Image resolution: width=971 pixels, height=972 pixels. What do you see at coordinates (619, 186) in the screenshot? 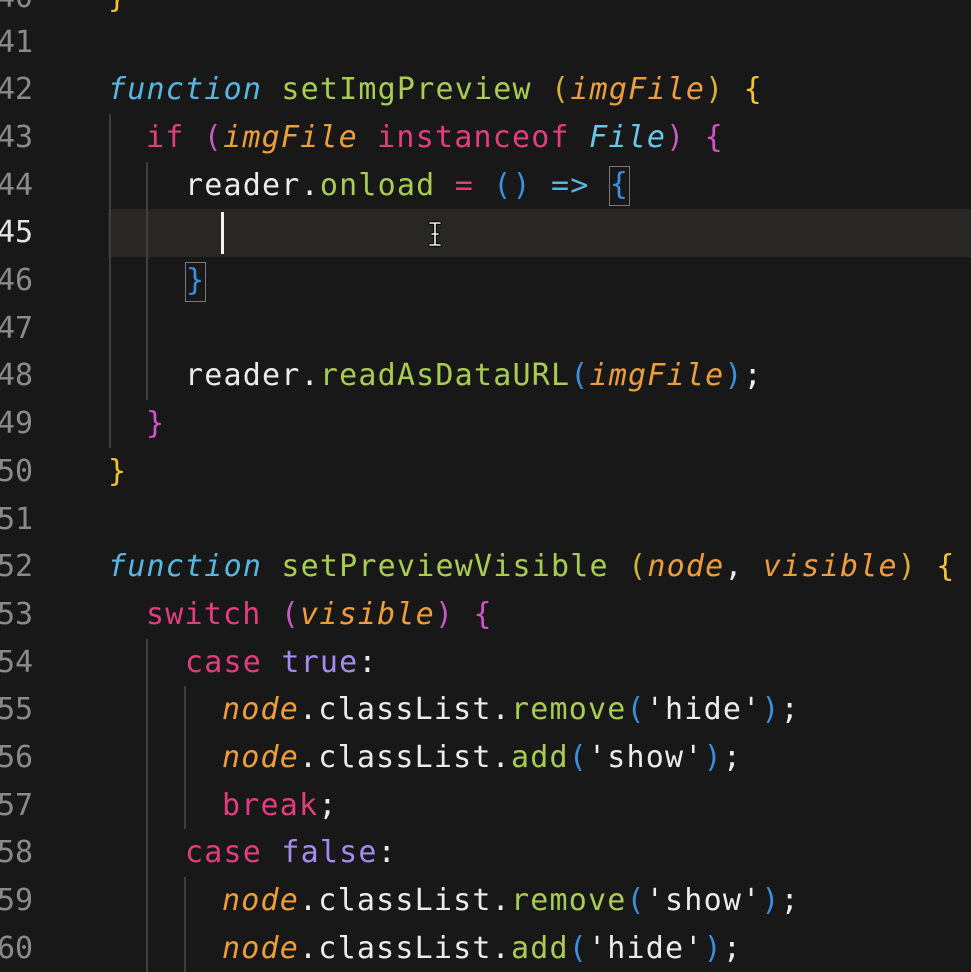
I see `matched-bracket: {` at bounding box center [619, 186].